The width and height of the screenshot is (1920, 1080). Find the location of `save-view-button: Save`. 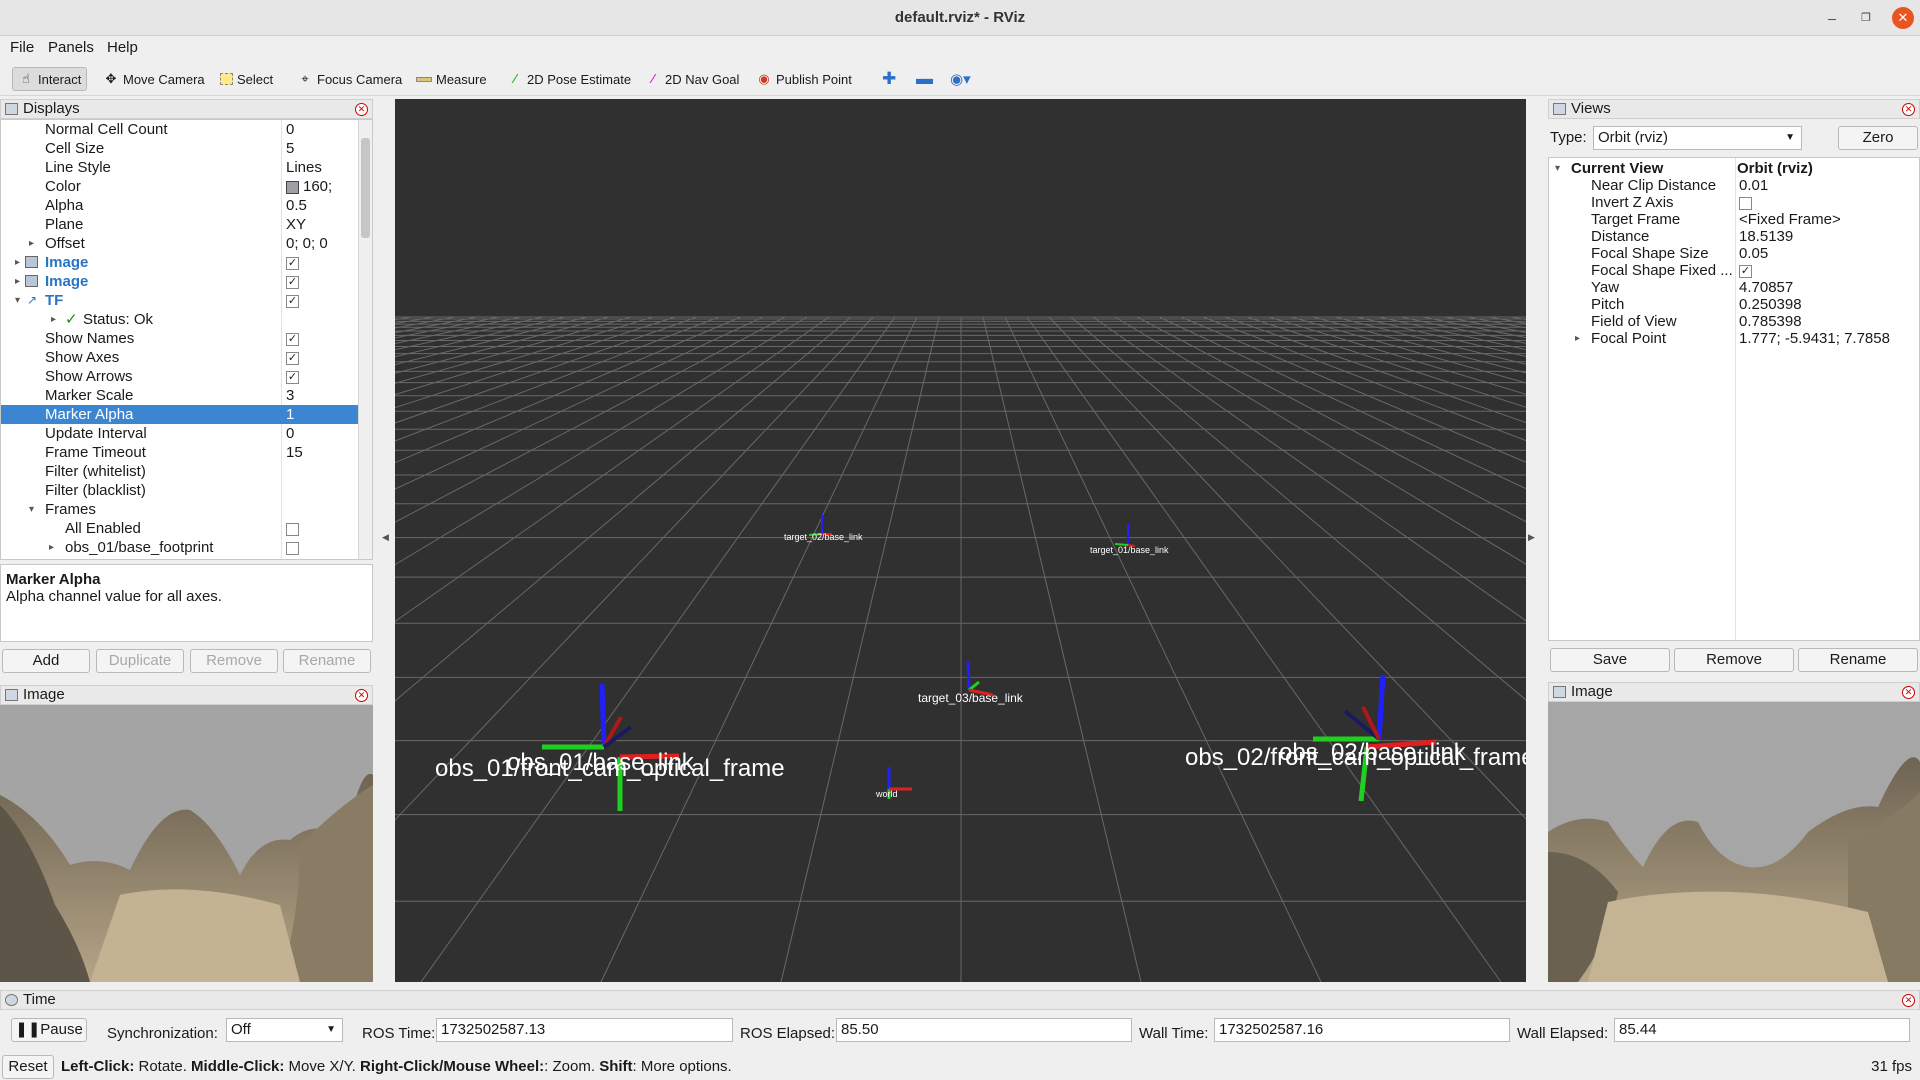

save-view-button: Save is located at coordinates (1610, 660).